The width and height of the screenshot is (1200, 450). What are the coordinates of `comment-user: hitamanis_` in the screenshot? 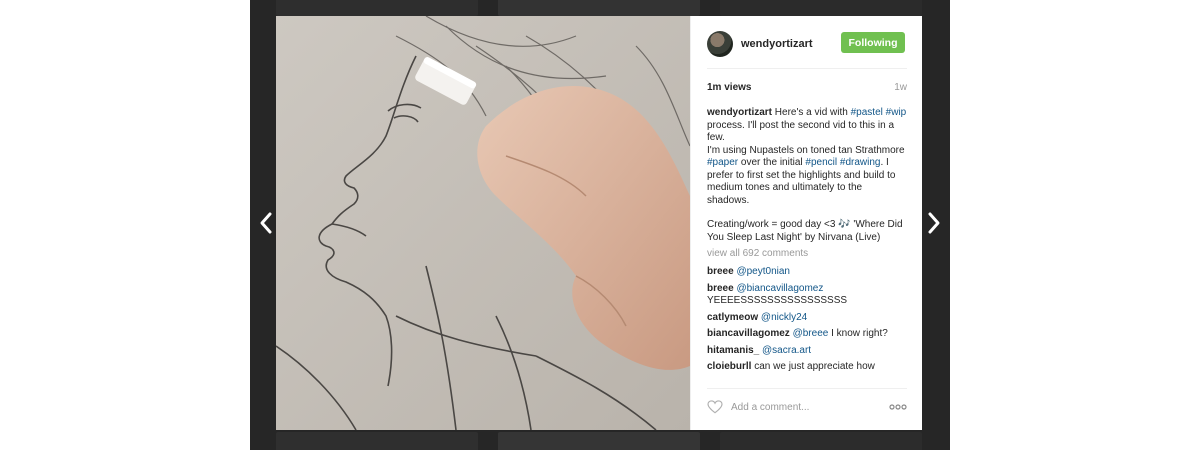 It's located at (733, 350).